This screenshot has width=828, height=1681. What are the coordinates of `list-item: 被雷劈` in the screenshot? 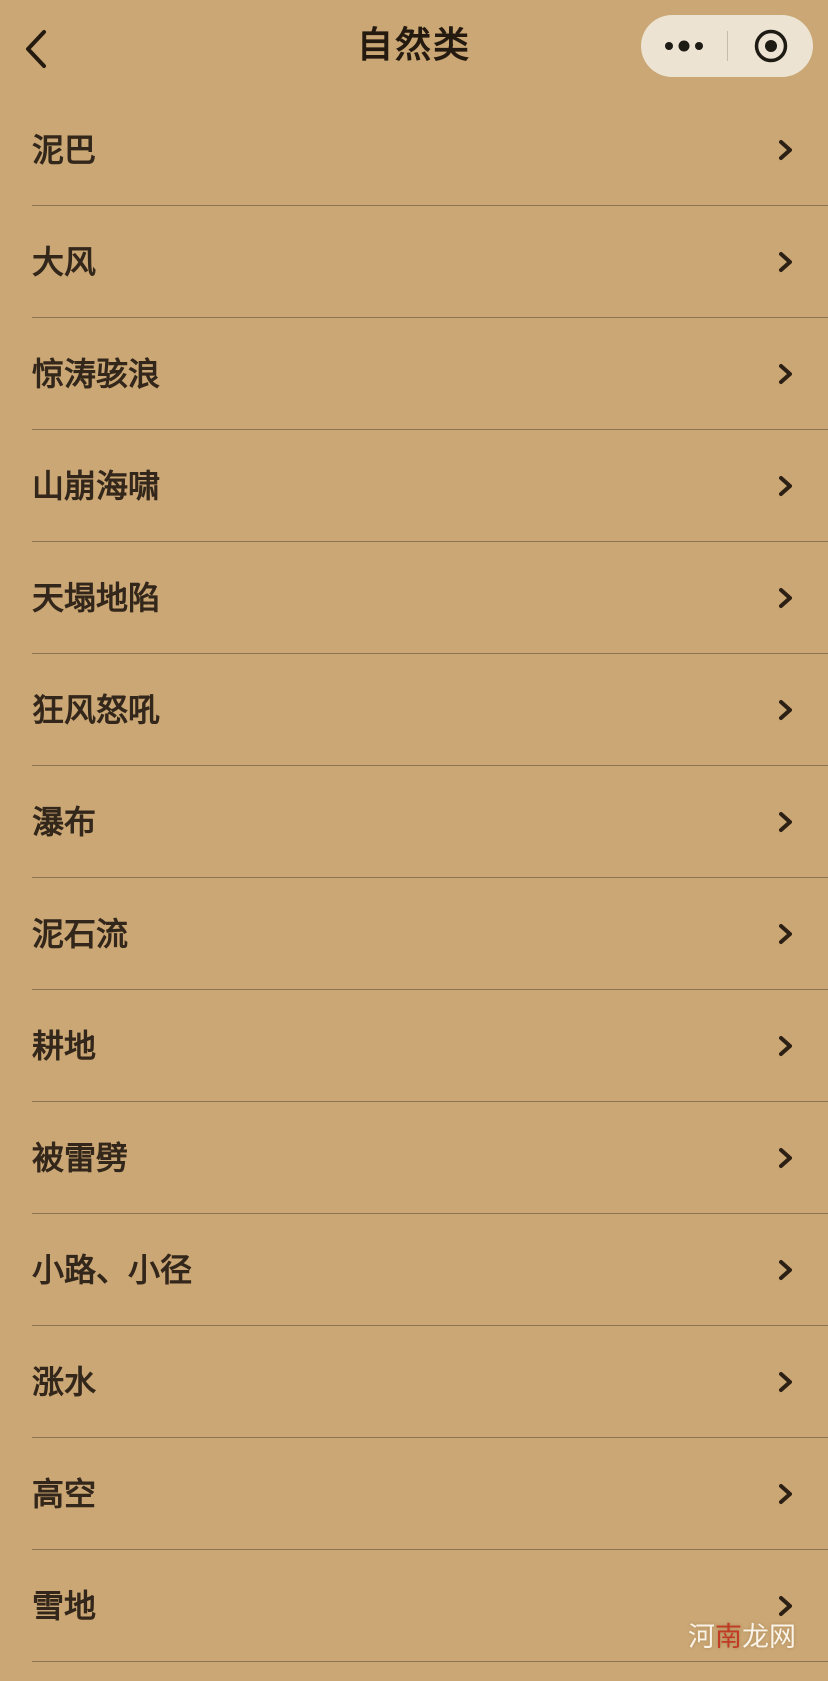 It's located at (414, 1158).